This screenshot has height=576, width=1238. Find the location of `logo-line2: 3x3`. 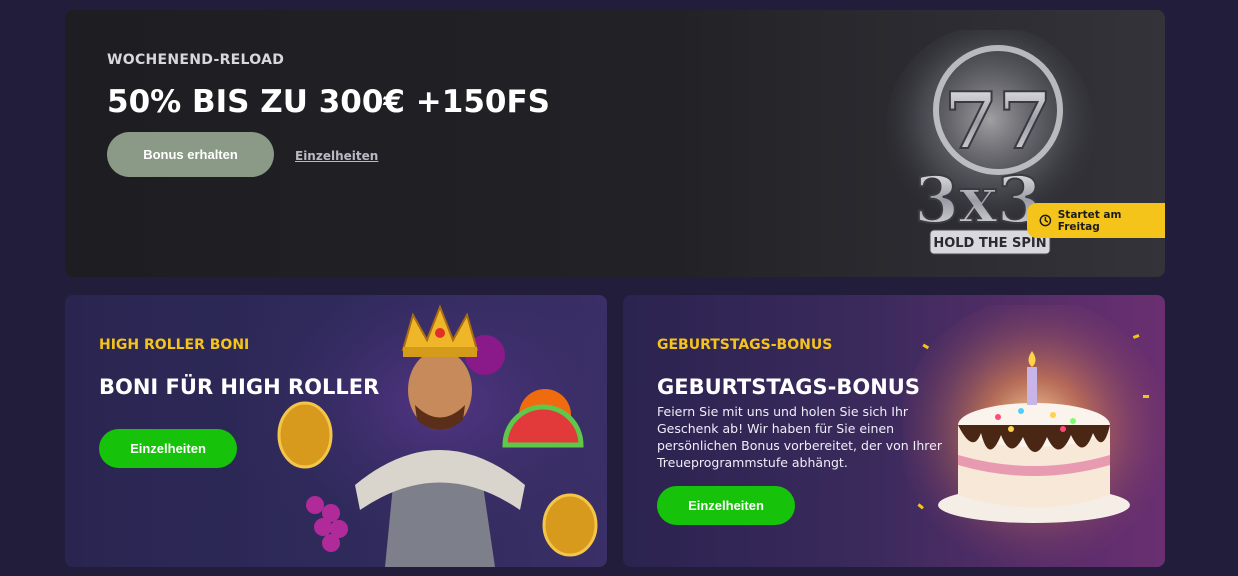

logo-line2: 3x3 is located at coordinates (977, 200).